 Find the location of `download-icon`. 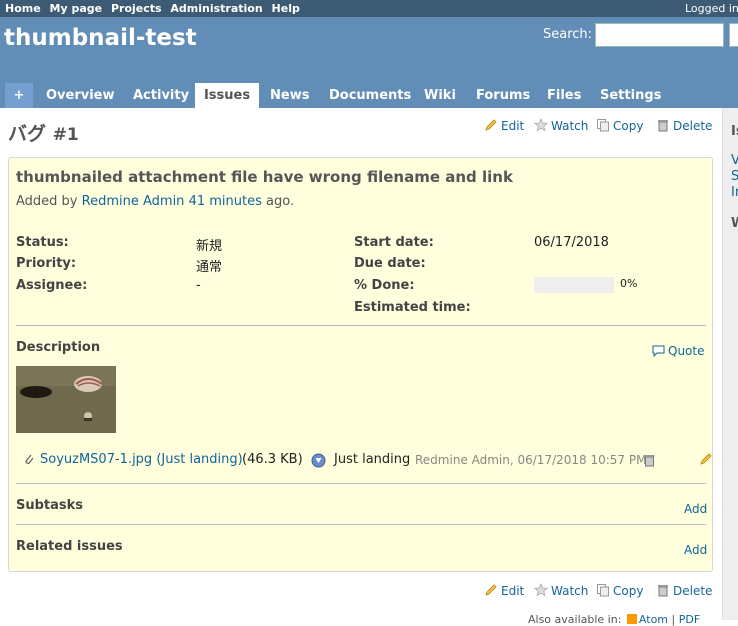

download-icon is located at coordinates (318, 462).